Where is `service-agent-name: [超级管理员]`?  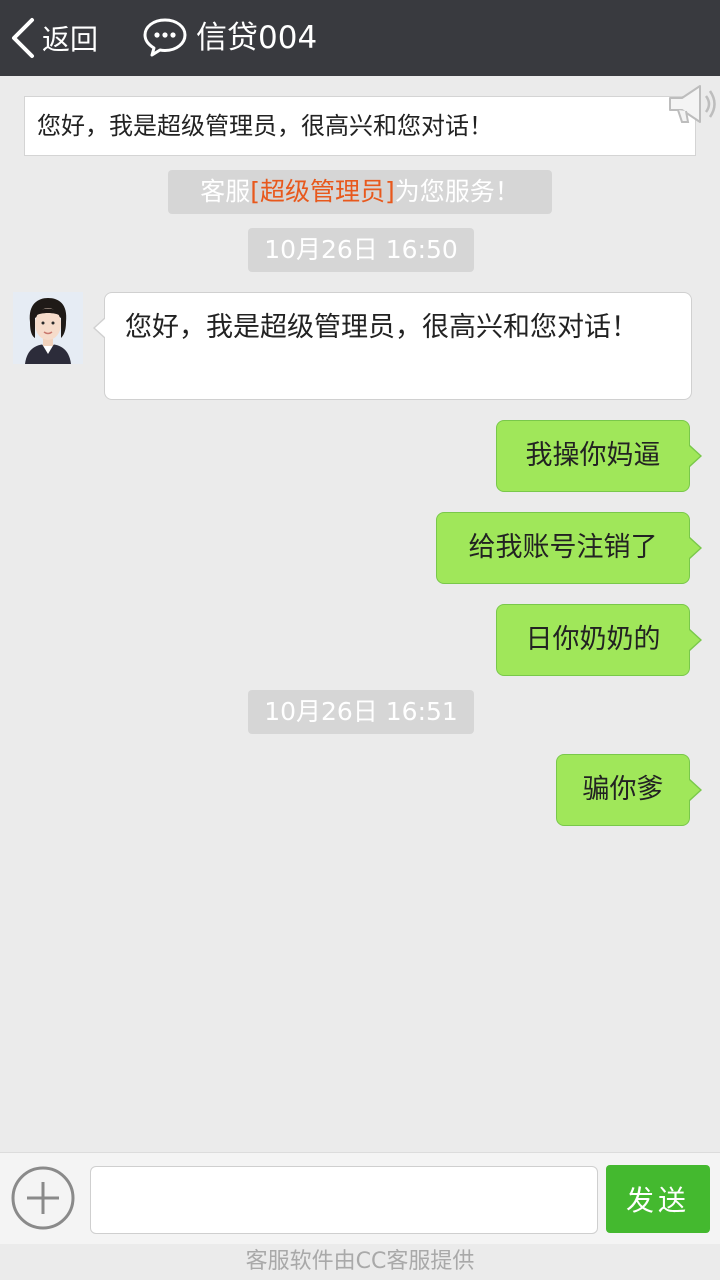
service-agent-name: [超级管理员] is located at coordinates (322, 191).